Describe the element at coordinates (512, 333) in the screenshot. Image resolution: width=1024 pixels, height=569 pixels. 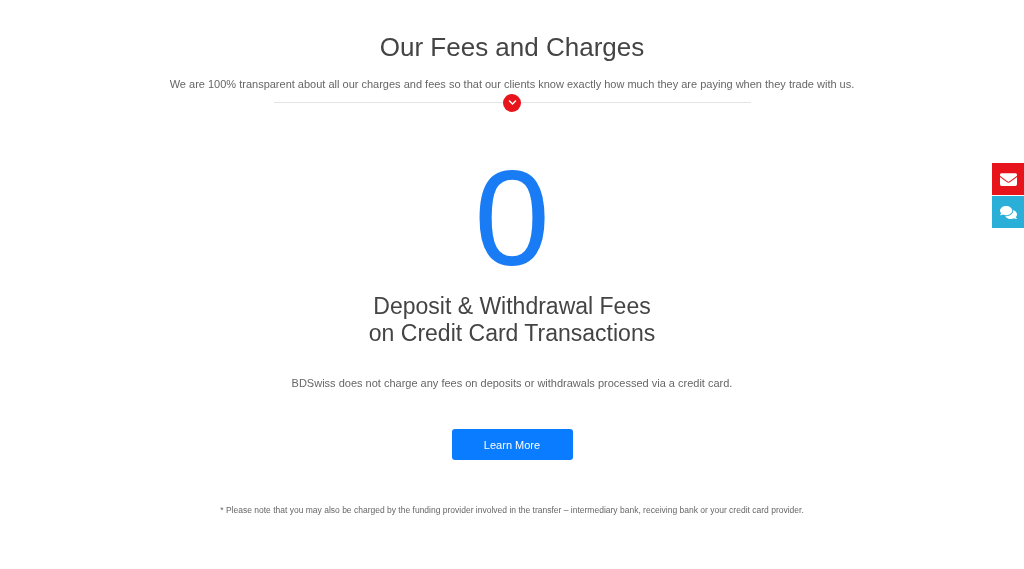
I see `feature-heading: on Credit Card Transactions` at that location.